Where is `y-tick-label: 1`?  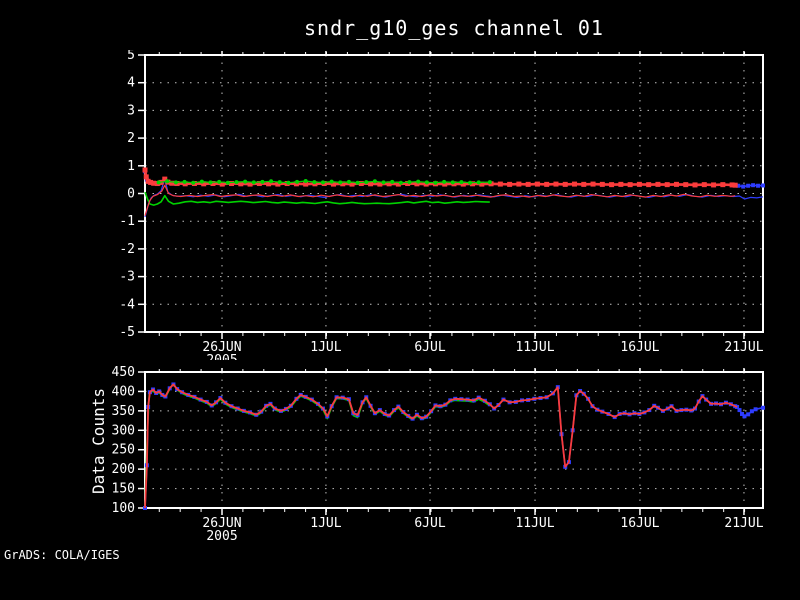
y-tick-label: 1 is located at coordinates (131, 166).